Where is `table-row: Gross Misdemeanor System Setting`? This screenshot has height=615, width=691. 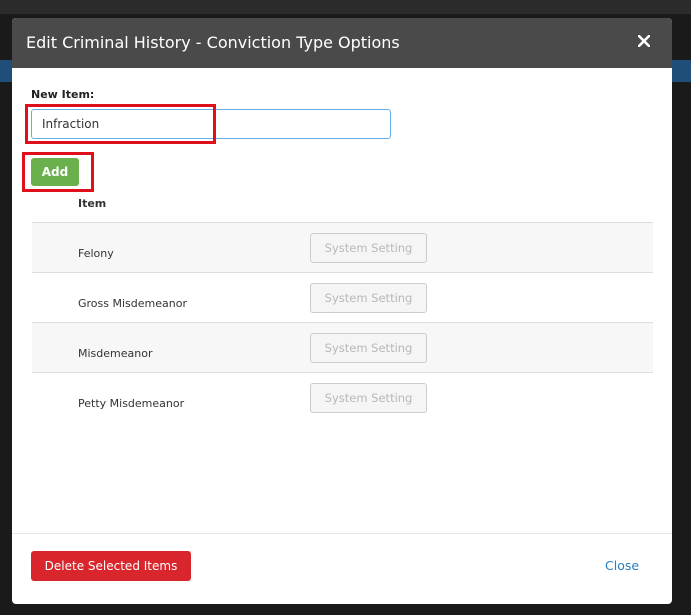 table-row: Gross Misdemeanor System Setting is located at coordinates (342, 297).